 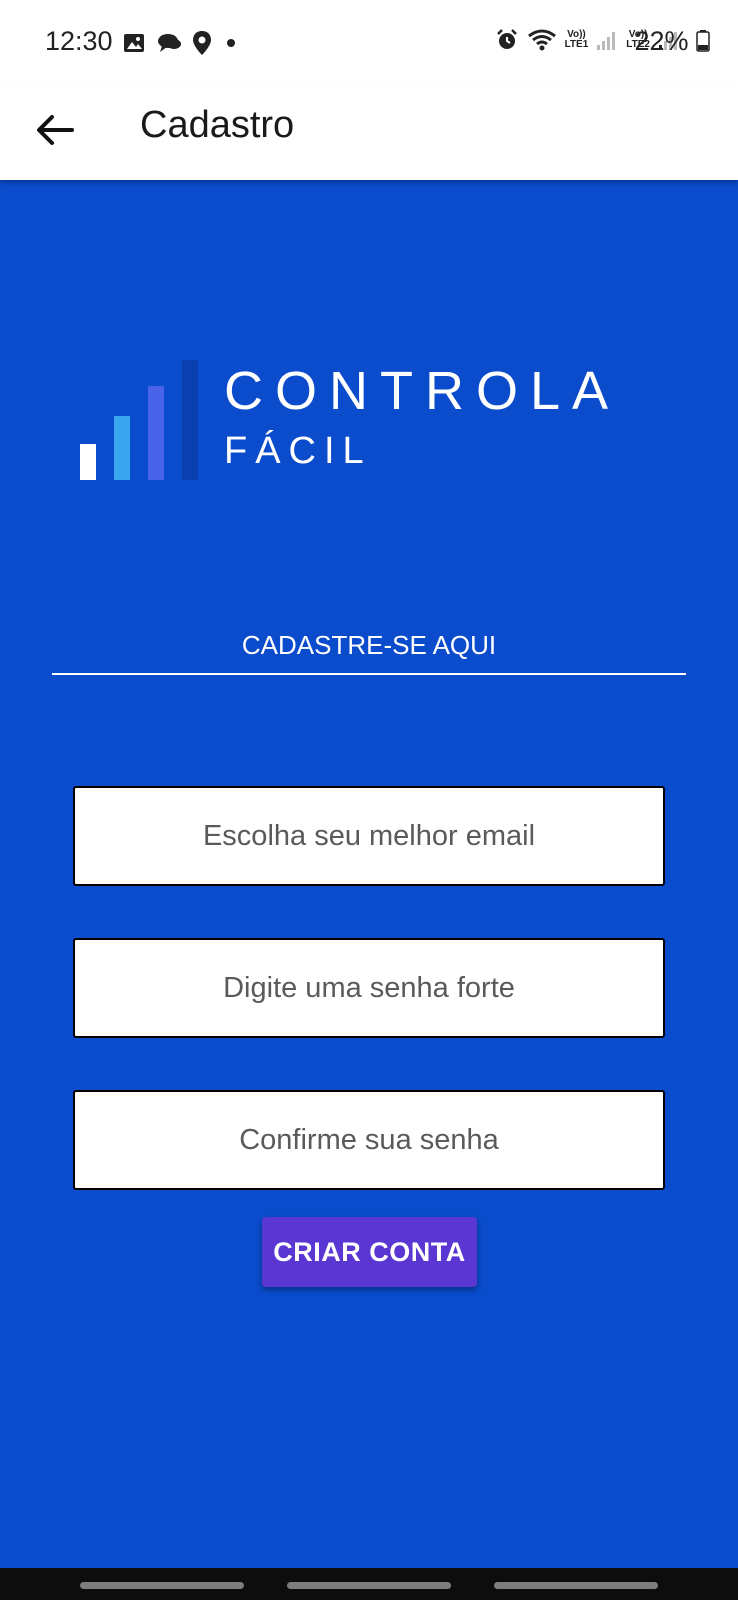 I want to click on confirm-password-input, so click(x=369, y=1140).